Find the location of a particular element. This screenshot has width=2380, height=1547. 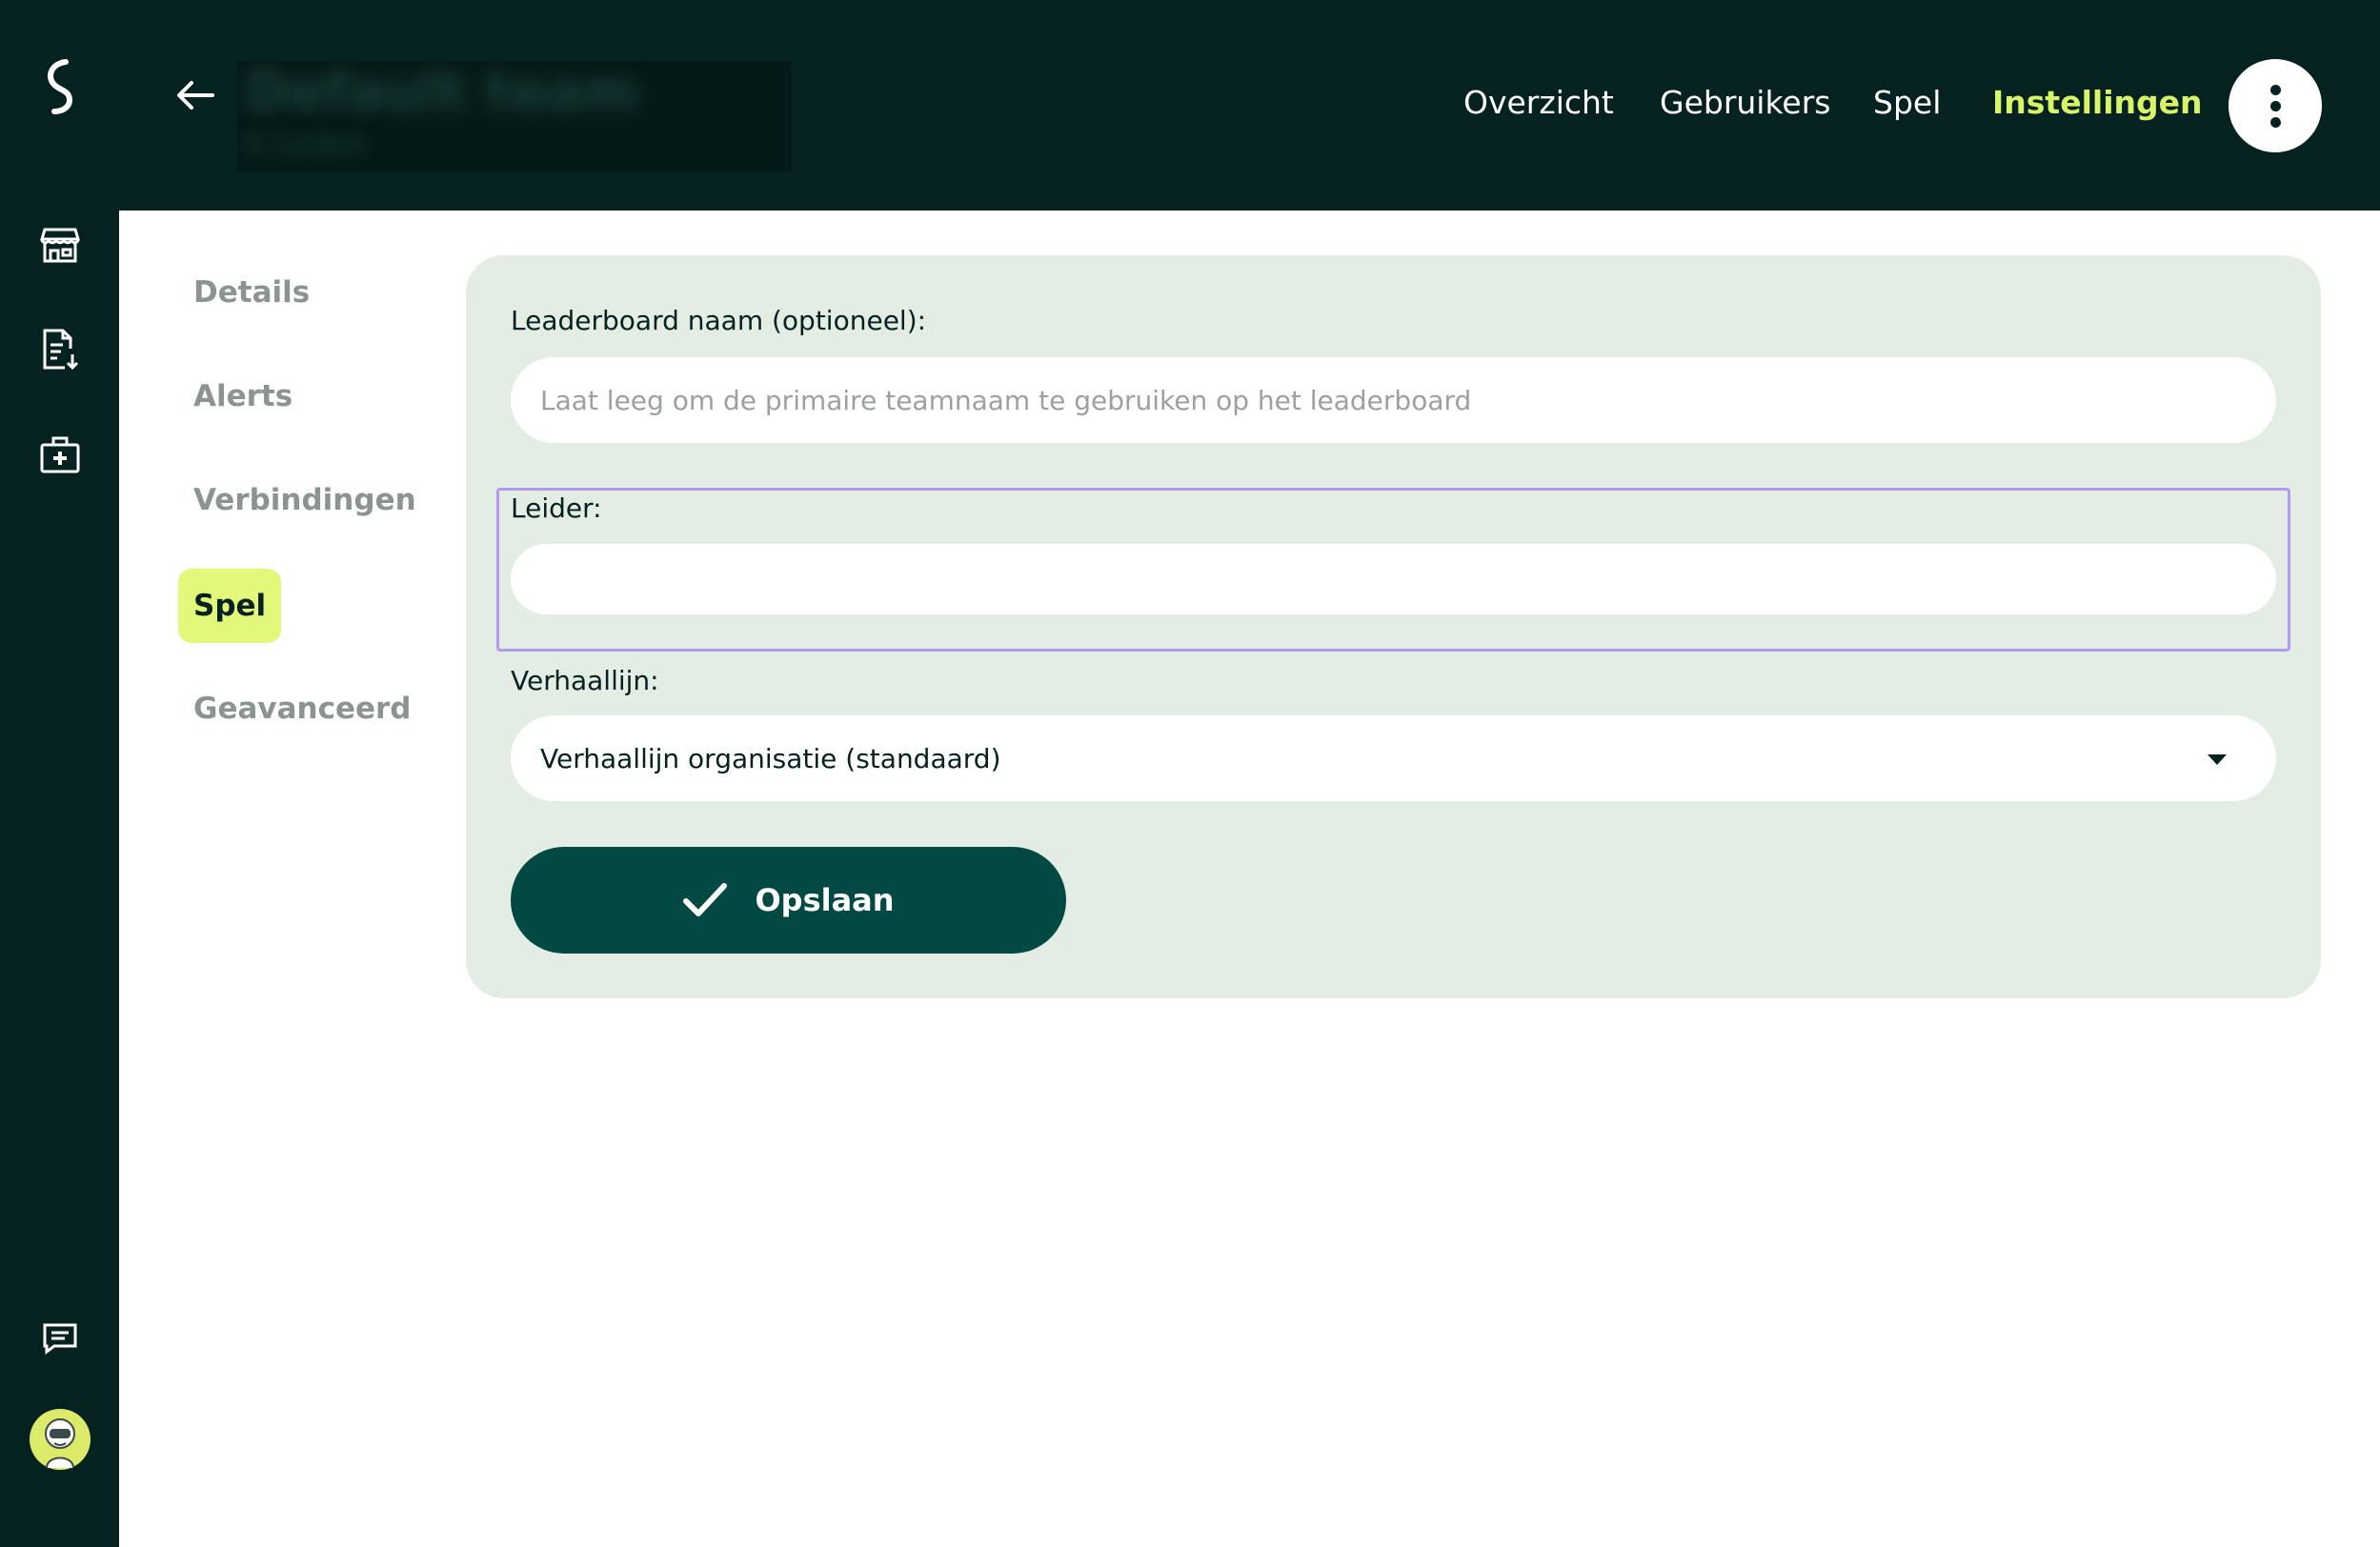

logo-icon is located at coordinates (59, 86).